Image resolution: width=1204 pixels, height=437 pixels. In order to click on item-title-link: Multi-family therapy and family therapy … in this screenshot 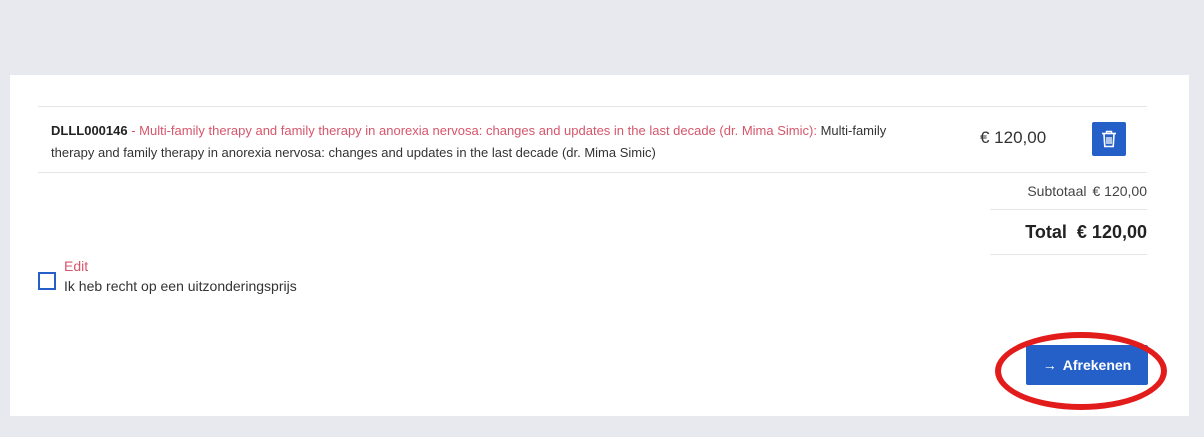, I will do `click(476, 130)`.